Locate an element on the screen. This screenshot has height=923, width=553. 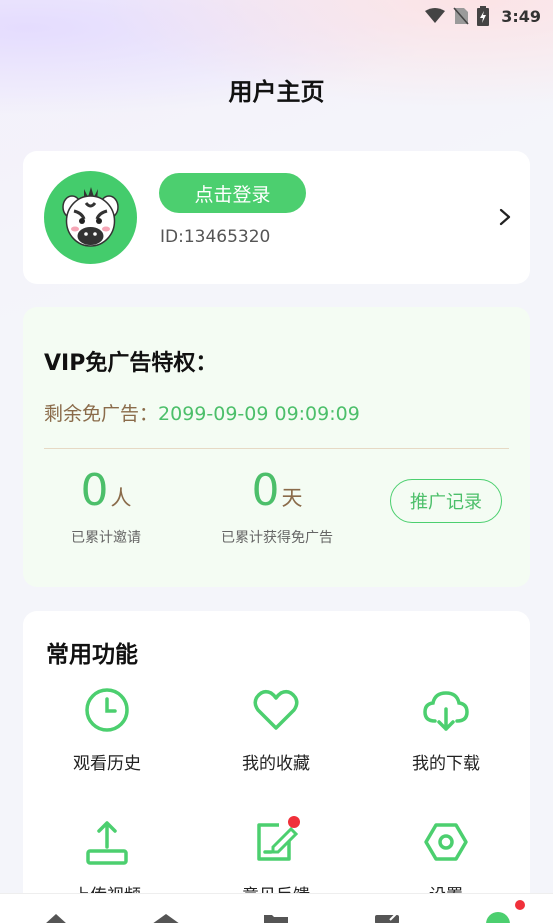
ad-free-days-label: 已累计获得免广告 is located at coordinates (277, 538).